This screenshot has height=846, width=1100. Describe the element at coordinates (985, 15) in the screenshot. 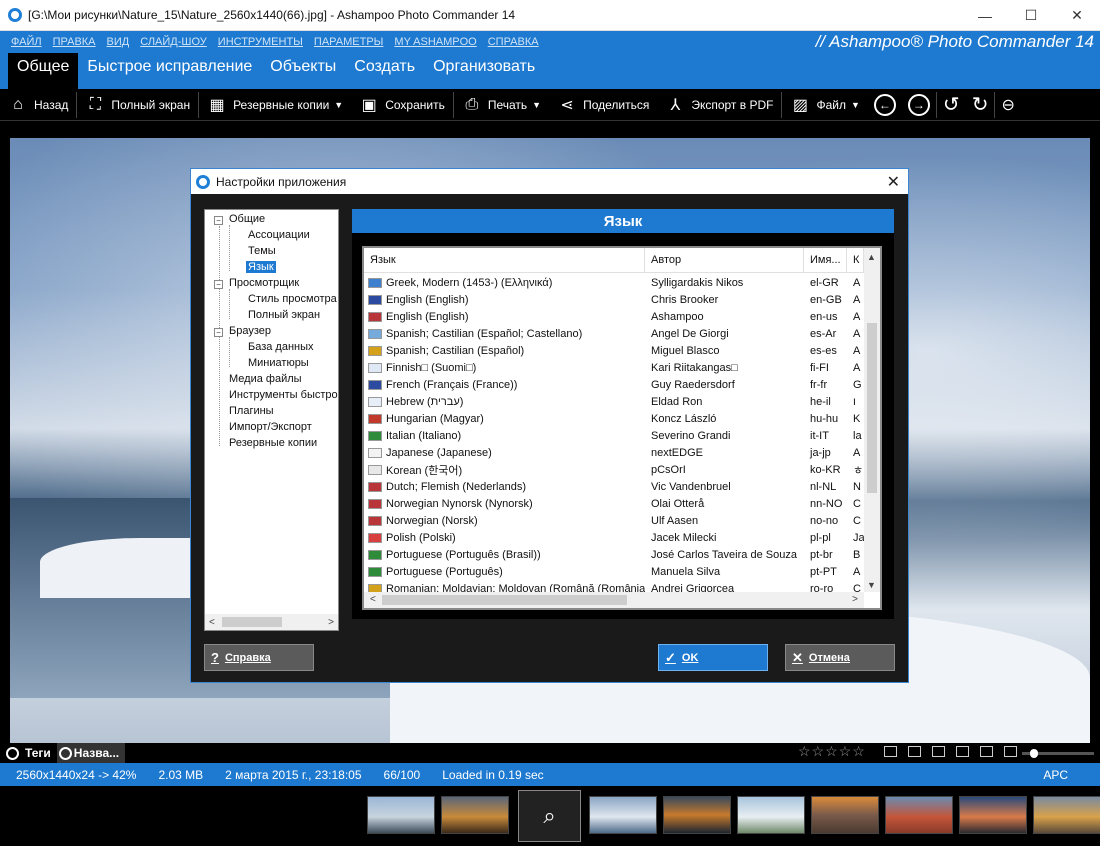

I see `minimize-button: —` at that location.